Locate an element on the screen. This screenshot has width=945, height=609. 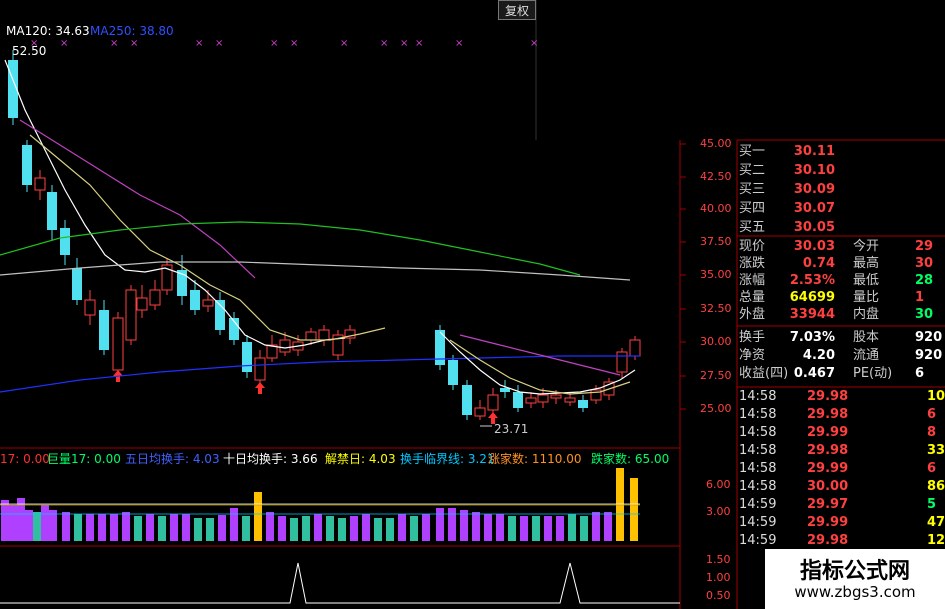
tick-volume: 6 is located at coordinates (932, 414).